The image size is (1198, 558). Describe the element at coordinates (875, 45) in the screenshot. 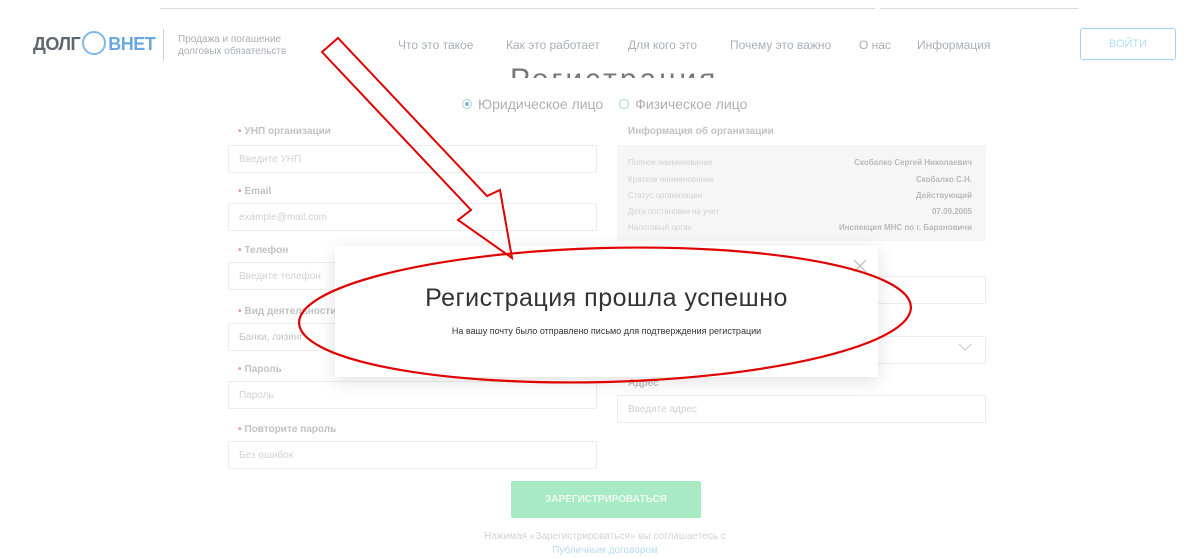

I see `nav-item-about: О нас` at that location.